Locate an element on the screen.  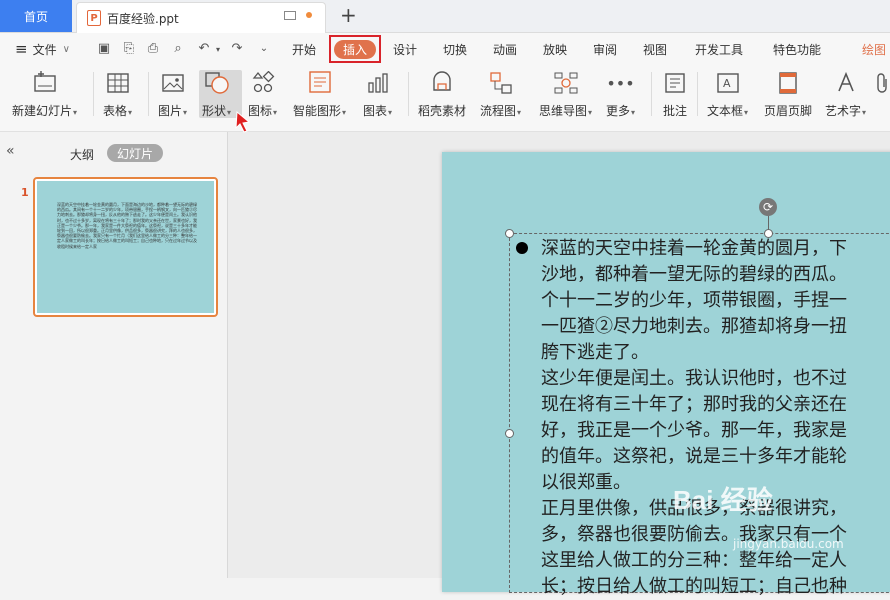
tab-developer: 开发工具 is located at coordinates (719, 49).